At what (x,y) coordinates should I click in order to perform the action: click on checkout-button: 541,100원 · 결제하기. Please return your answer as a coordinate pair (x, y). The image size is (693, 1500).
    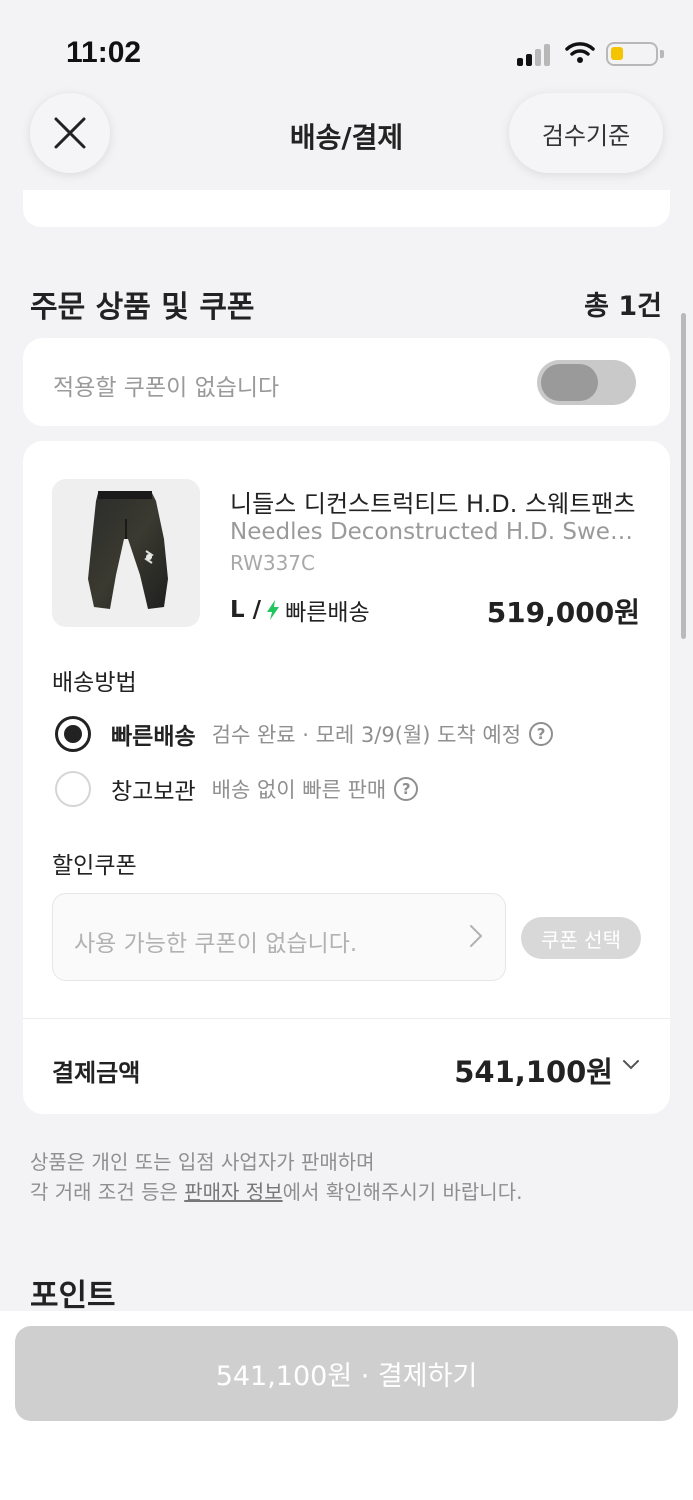
    Looking at the image, I should click on (346, 1373).